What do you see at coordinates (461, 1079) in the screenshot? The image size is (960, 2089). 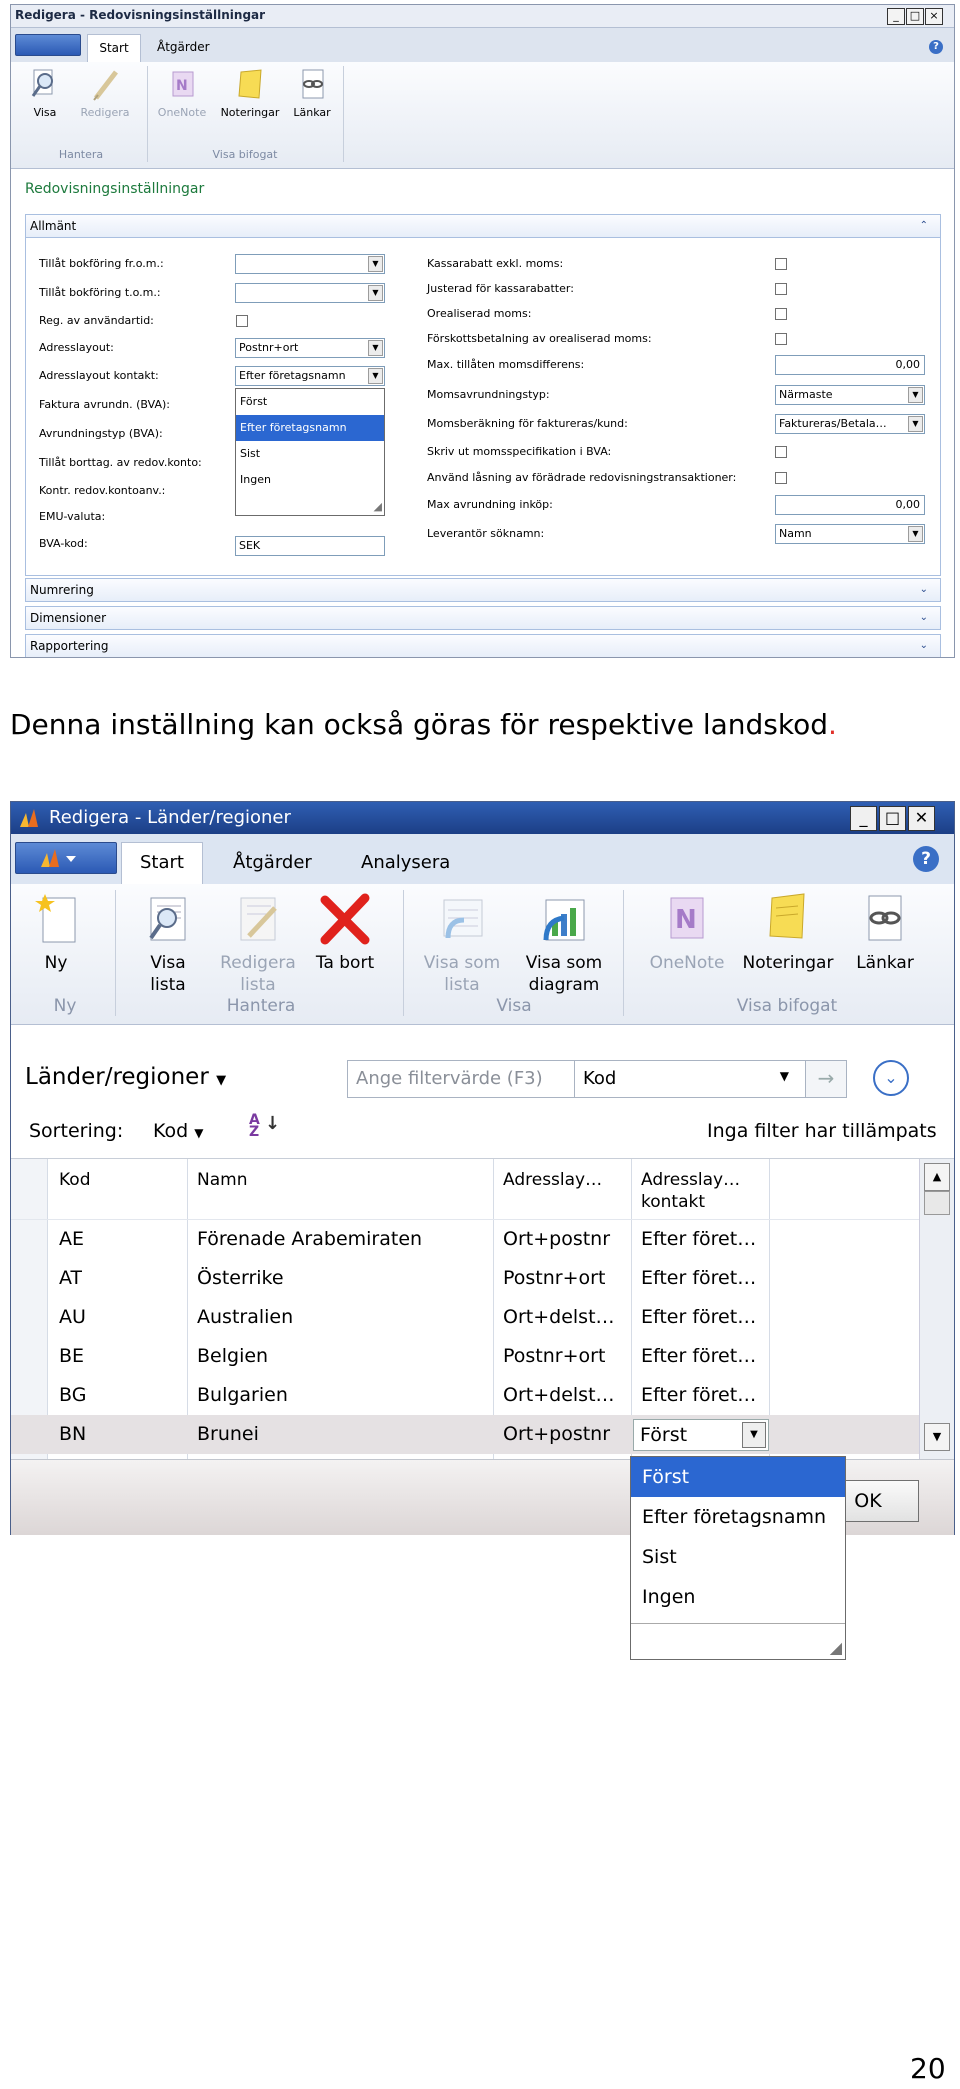 I see `filter-input: Ange filtervärde (F3)` at bounding box center [461, 1079].